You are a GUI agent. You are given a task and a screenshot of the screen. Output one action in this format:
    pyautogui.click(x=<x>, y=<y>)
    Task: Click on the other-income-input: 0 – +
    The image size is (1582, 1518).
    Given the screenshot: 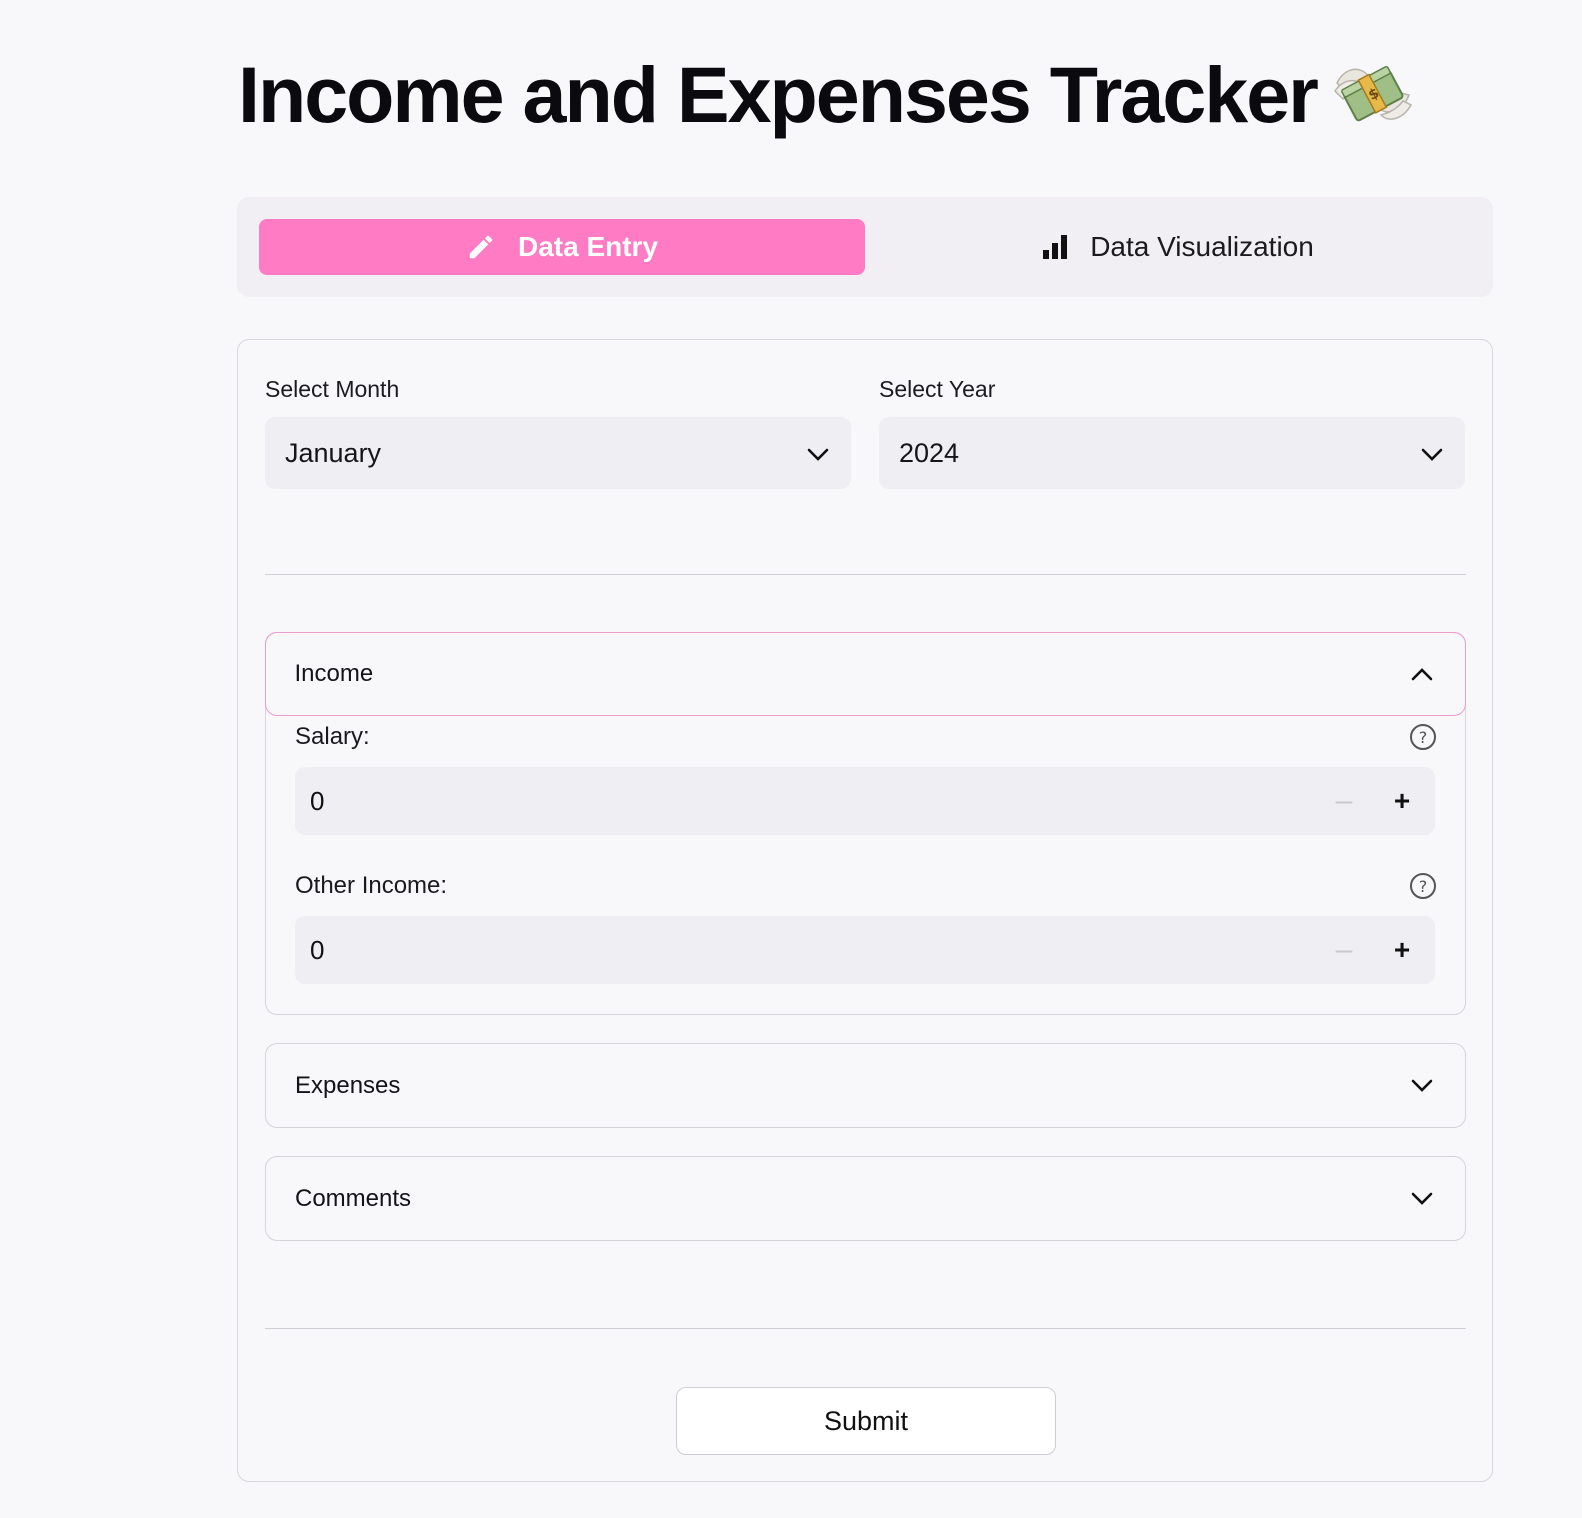 What is the action you would take?
    pyautogui.click(x=865, y=950)
    